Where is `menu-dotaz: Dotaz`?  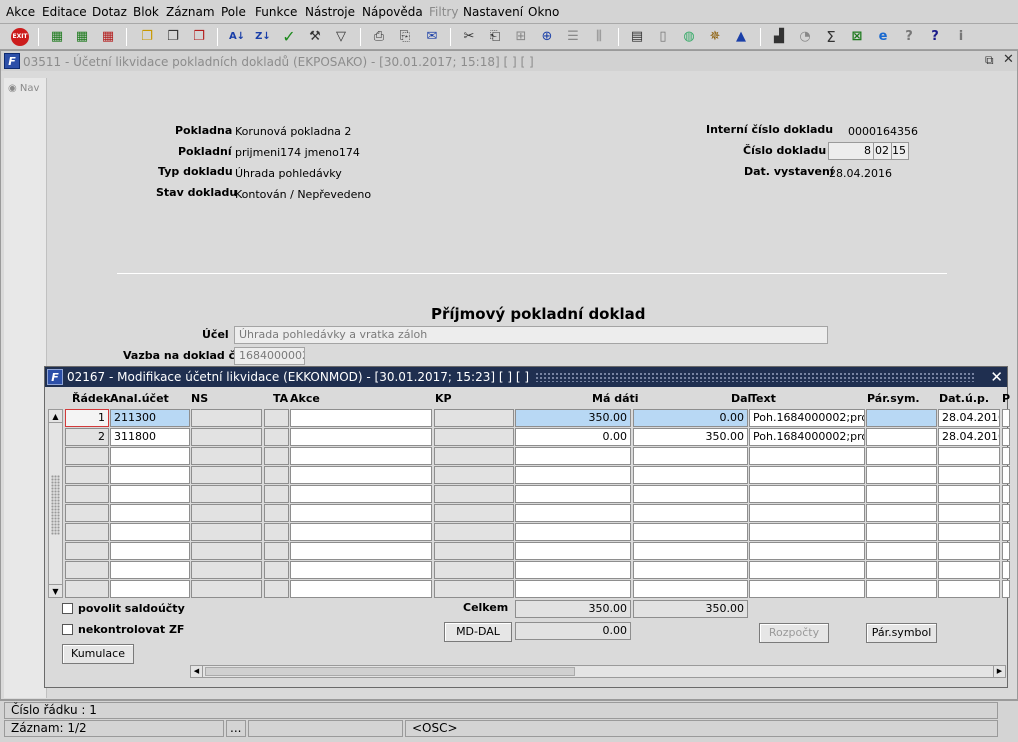 menu-dotaz: Dotaz is located at coordinates (109, 12).